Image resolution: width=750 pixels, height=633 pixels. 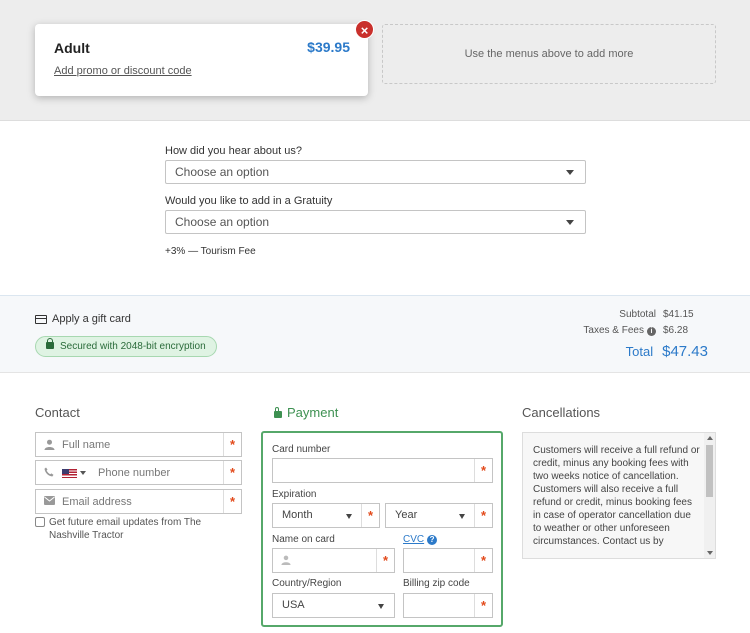 What do you see at coordinates (293, 605) in the screenshot?
I see `country-value: USA` at bounding box center [293, 605].